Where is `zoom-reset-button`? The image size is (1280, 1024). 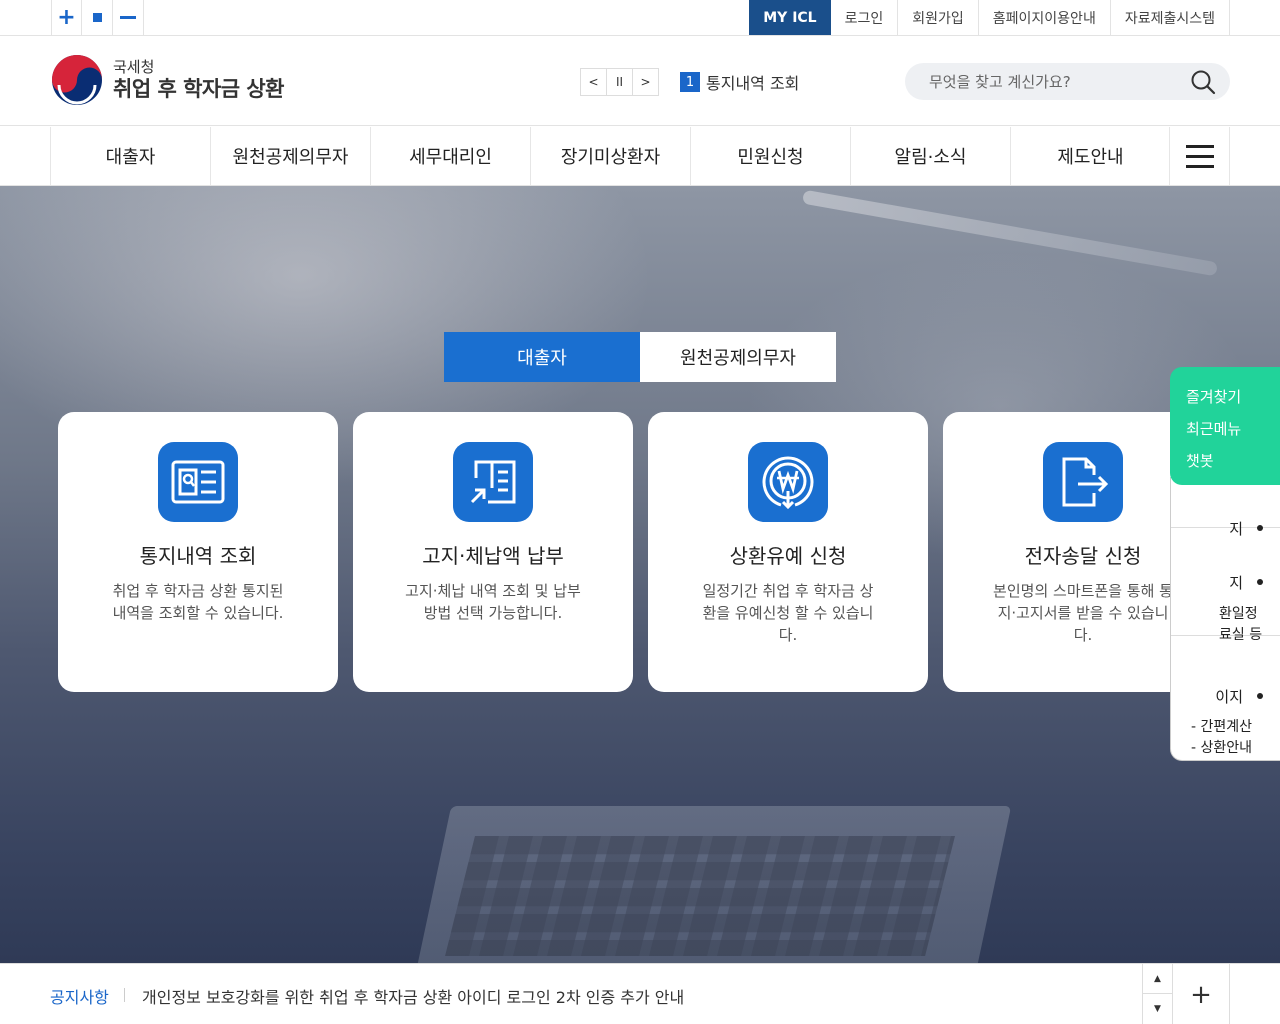 zoom-reset-button is located at coordinates (97, 17).